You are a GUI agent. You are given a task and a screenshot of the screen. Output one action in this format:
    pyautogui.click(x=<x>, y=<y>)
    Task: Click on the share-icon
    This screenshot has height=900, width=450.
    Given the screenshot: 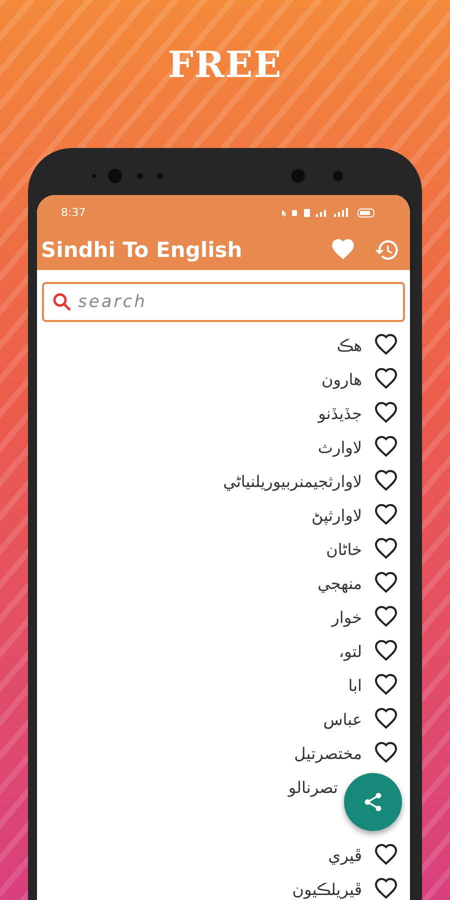 What is the action you would take?
    pyautogui.click(x=373, y=802)
    